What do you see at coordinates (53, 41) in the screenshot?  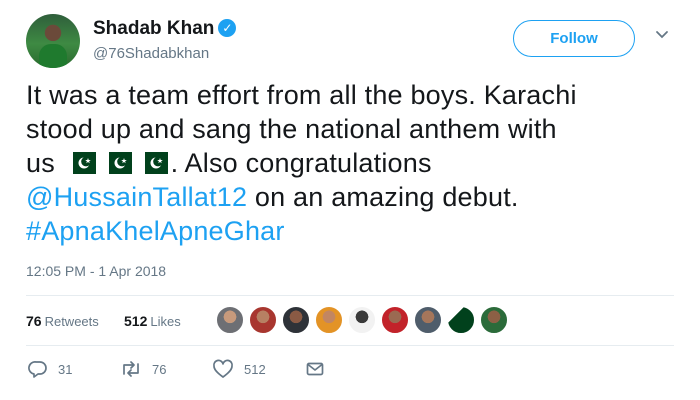 I see `author-avatar` at bounding box center [53, 41].